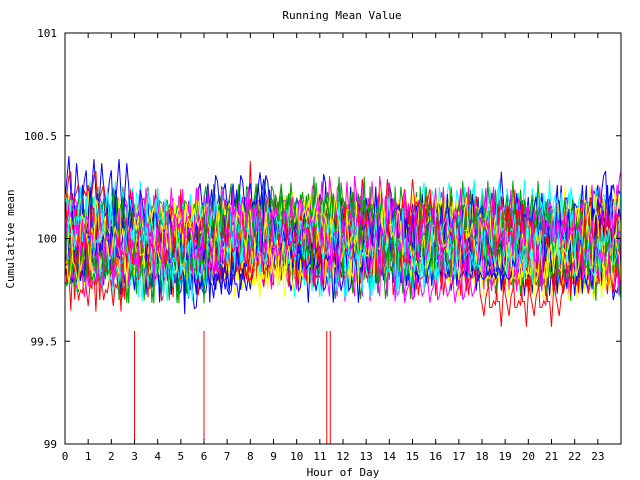  What do you see at coordinates (412, 456) in the screenshot?
I see `x-tick-label: 15` at bounding box center [412, 456].